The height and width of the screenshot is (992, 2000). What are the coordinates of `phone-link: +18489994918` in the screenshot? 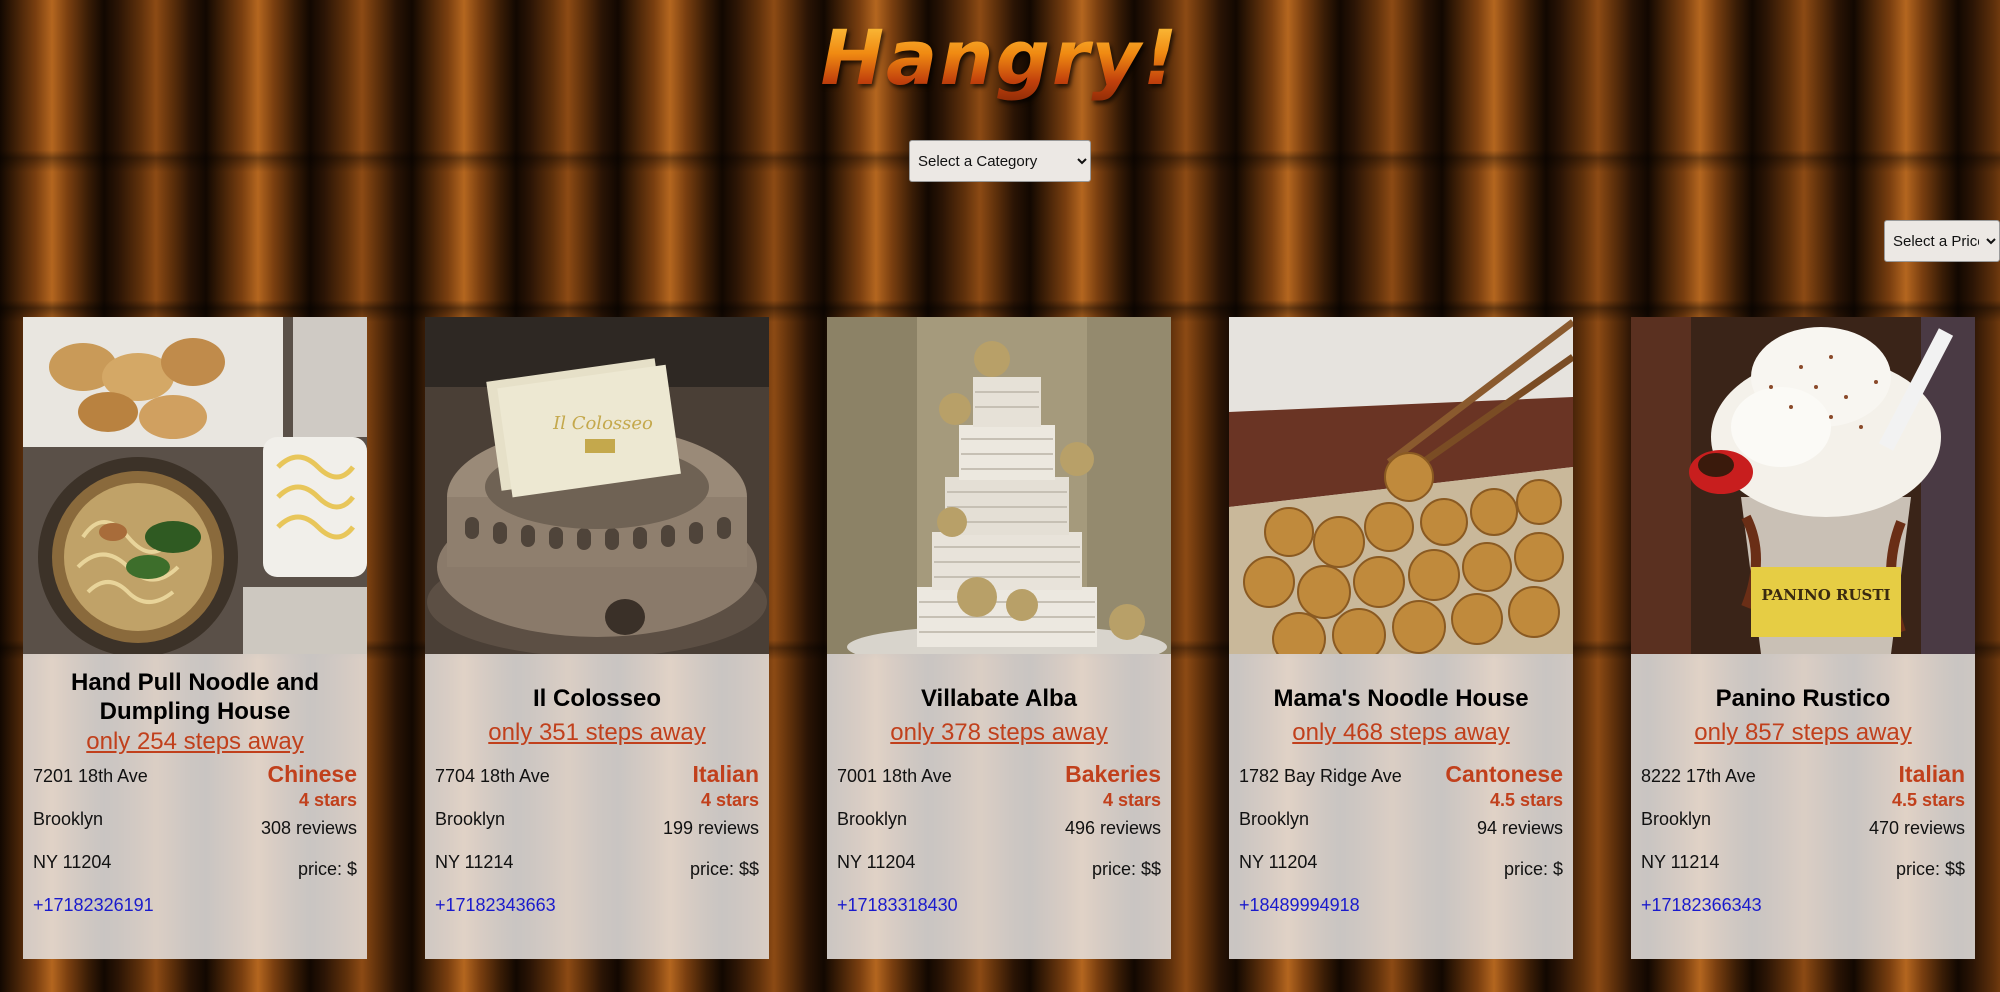 It's located at (1299, 905).